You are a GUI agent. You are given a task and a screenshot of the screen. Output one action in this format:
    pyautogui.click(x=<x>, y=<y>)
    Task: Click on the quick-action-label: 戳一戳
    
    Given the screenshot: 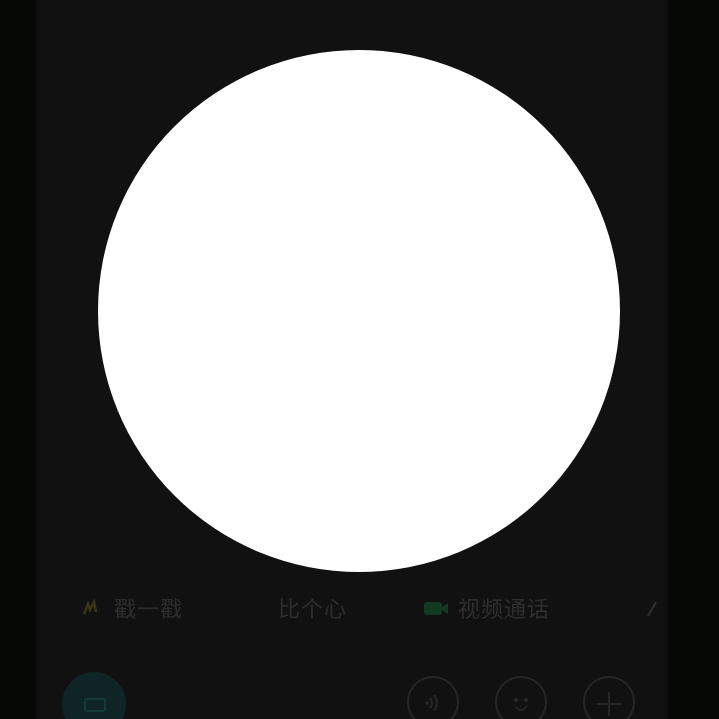 What is the action you would take?
    pyautogui.click(x=149, y=610)
    